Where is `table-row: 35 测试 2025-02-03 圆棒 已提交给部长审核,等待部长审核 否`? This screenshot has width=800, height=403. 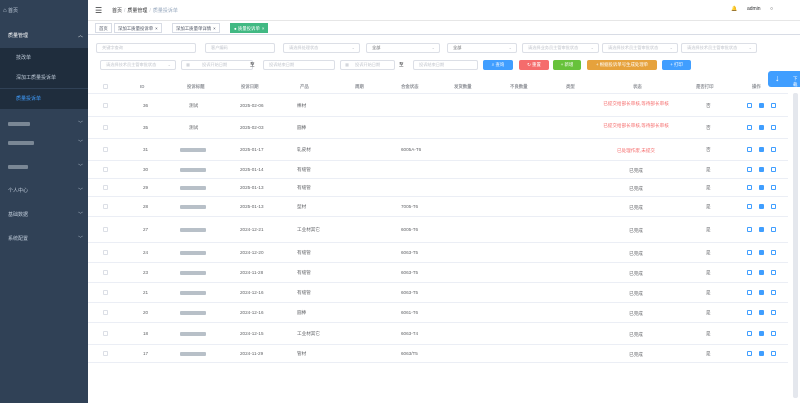 table-row: 35 测试 2025-02-03 圆棒 已提交给部长审核,等待部长审核 否 is located at coordinates (438, 128).